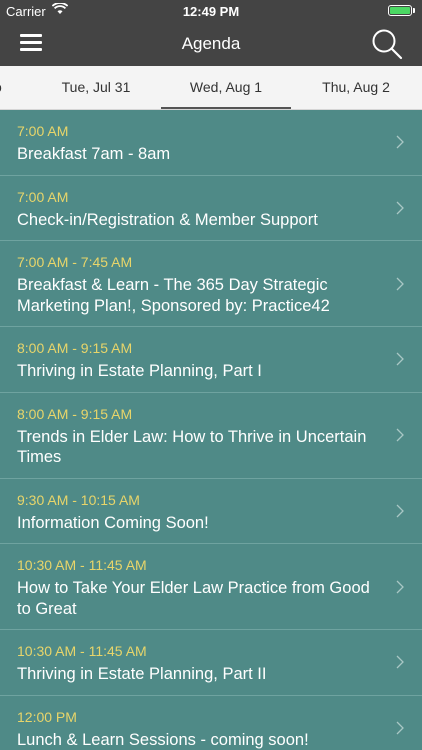 The image size is (422, 750). Describe the element at coordinates (75, 262) in the screenshot. I see `session-time: 7:00 AM - 7:45 AM` at that location.